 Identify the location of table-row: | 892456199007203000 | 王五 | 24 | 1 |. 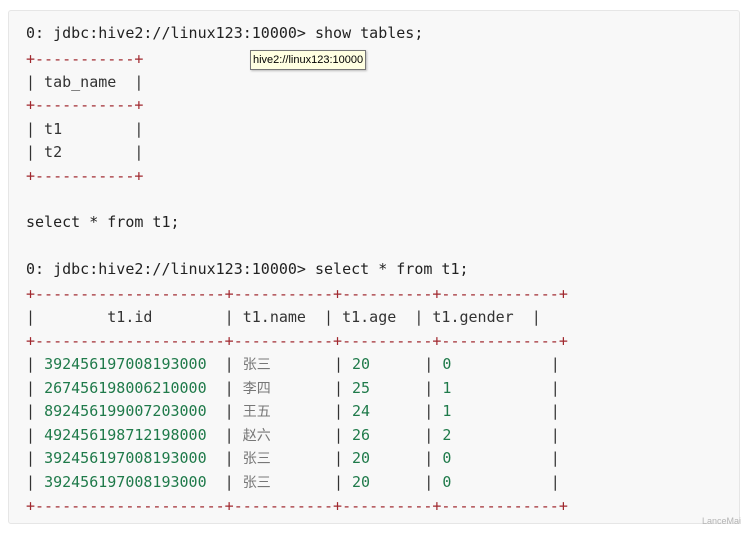
(293, 411).